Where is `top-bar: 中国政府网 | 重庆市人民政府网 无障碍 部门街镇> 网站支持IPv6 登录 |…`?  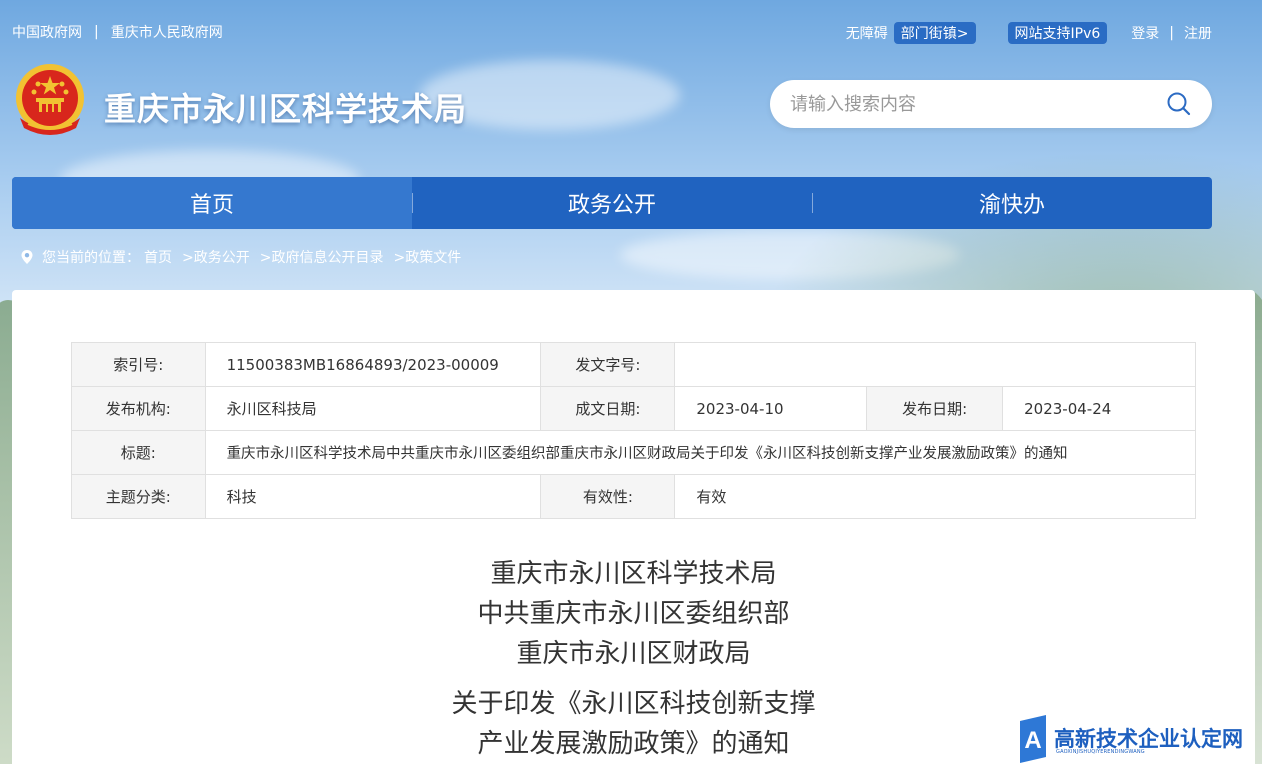
top-bar: 中国政府网 | 重庆市人民政府网 无障碍 部门街镇> 网站支持IPv6 登录 |… is located at coordinates (612, 33).